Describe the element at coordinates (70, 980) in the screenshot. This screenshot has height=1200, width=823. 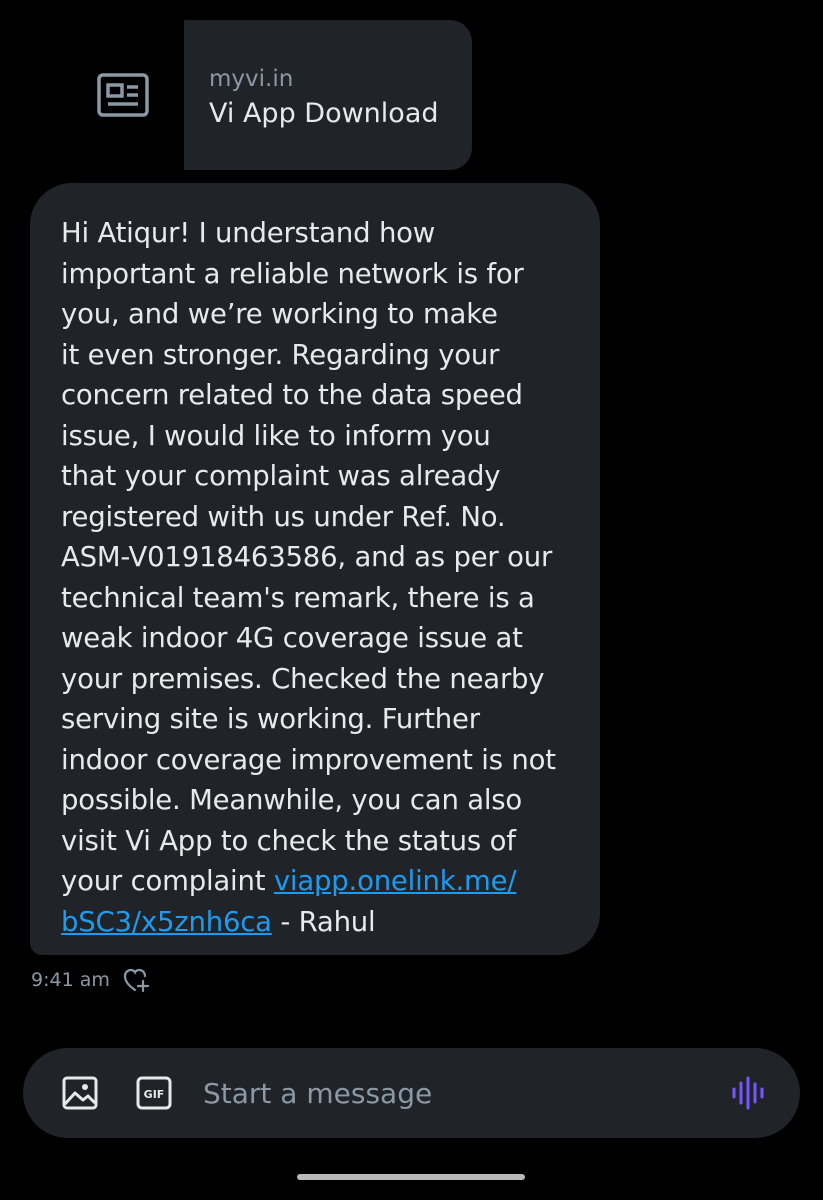
I see `message-timestamp: 9:41 am` at that location.